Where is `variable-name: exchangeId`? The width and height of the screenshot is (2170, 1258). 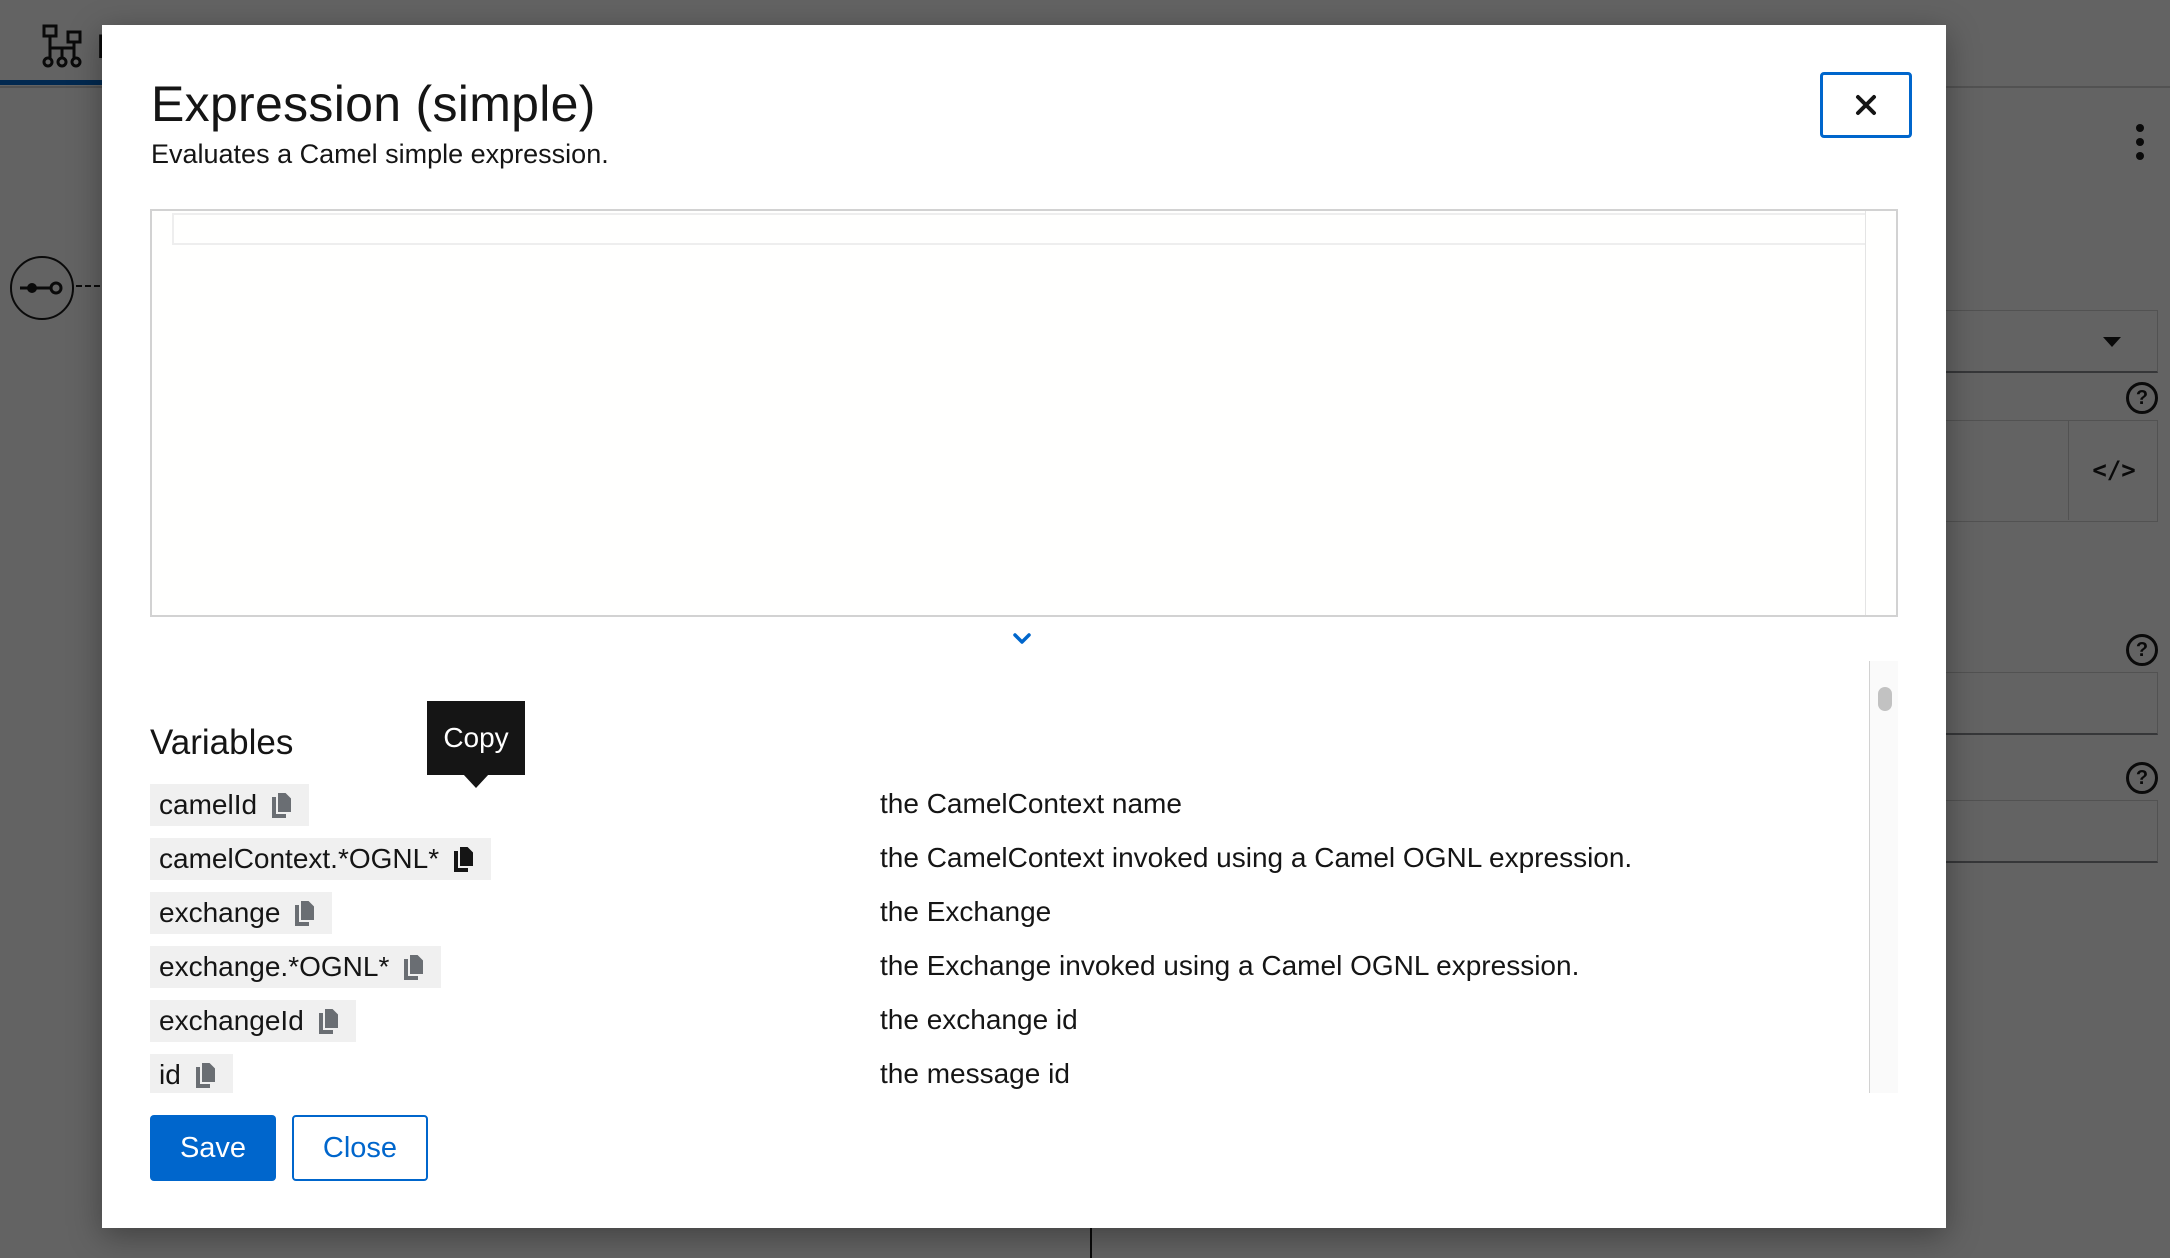 variable-name: exchangeId is located at coordinates (231, 1020).